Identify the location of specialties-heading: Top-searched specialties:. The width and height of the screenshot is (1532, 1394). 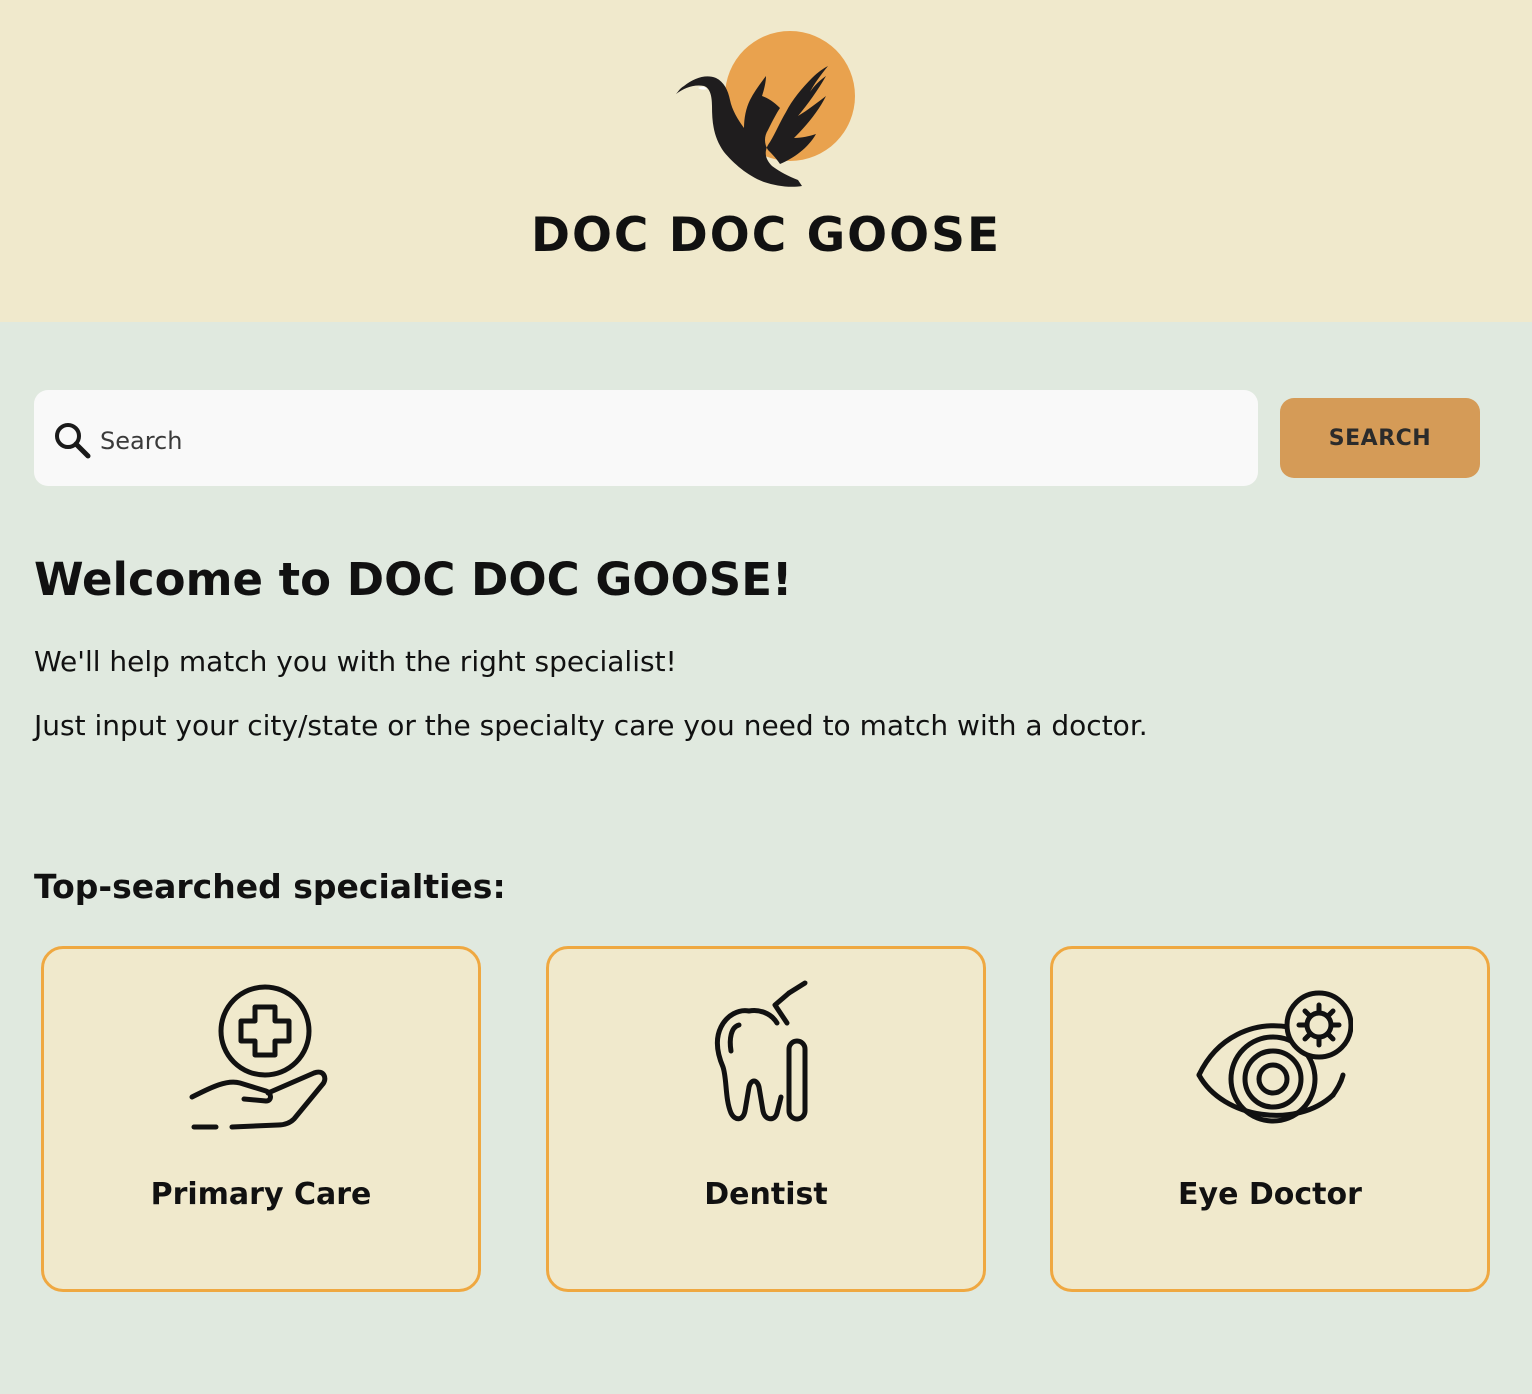
(270, 886).